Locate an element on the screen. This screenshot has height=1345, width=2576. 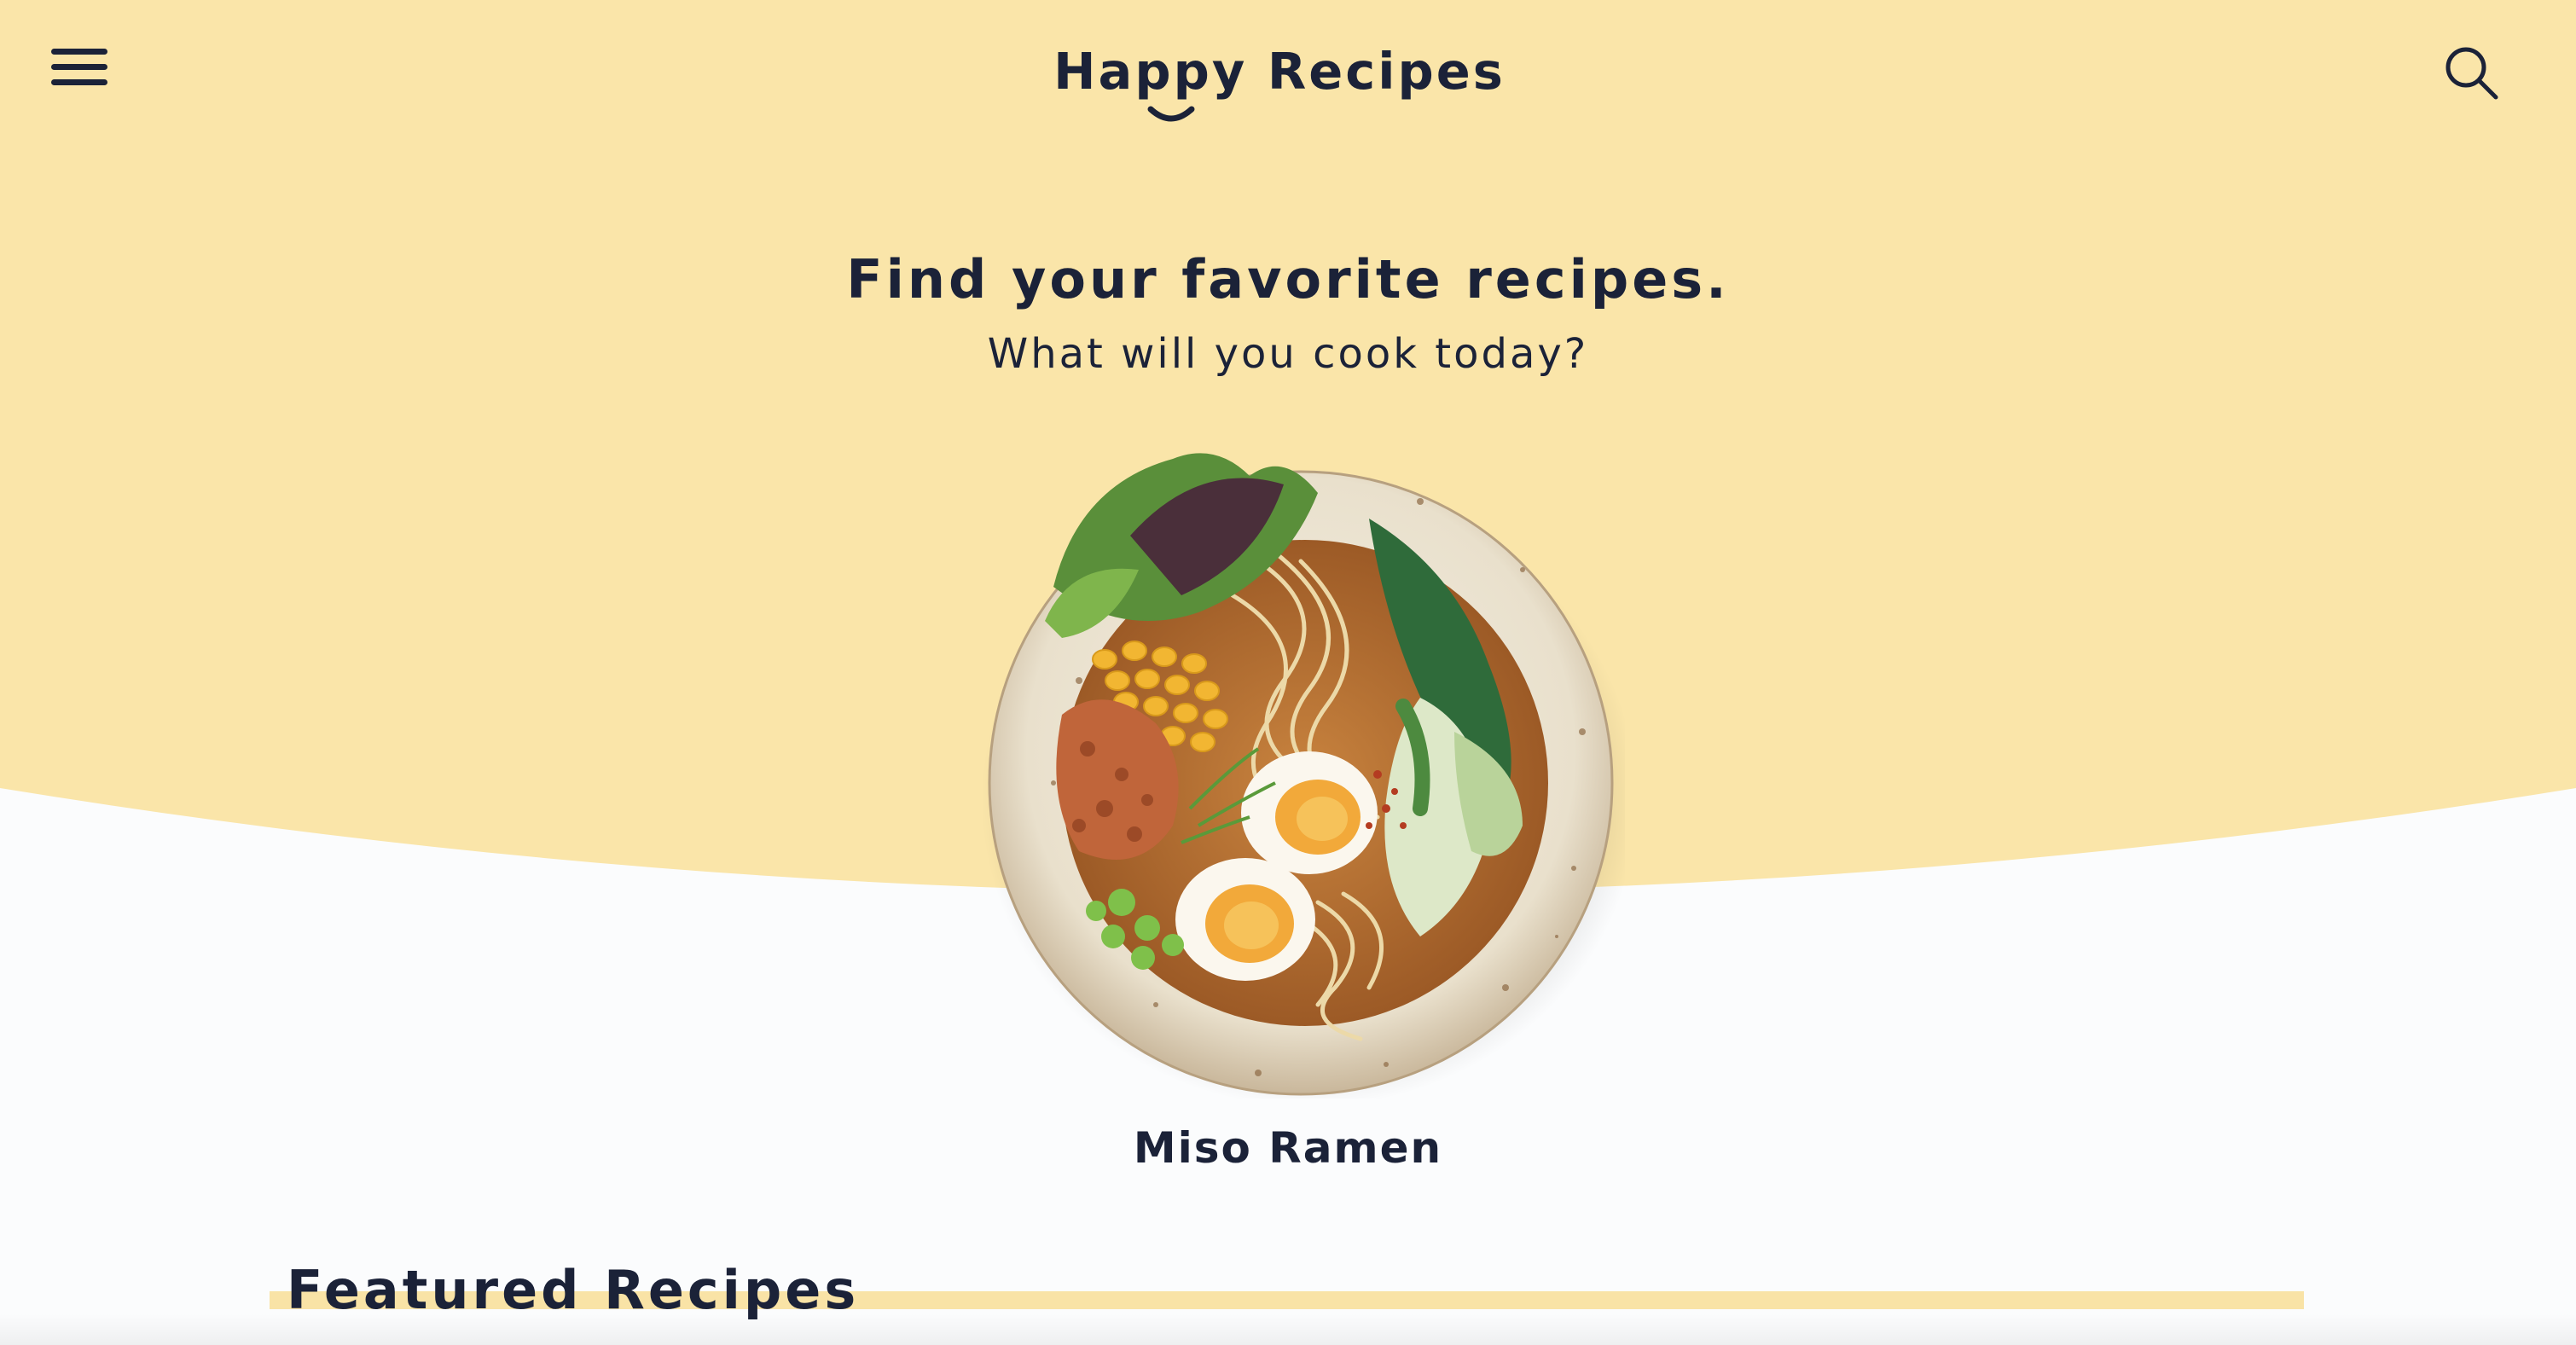
dish-name: Miso Ramen is located at coordinates (1288, 1148).